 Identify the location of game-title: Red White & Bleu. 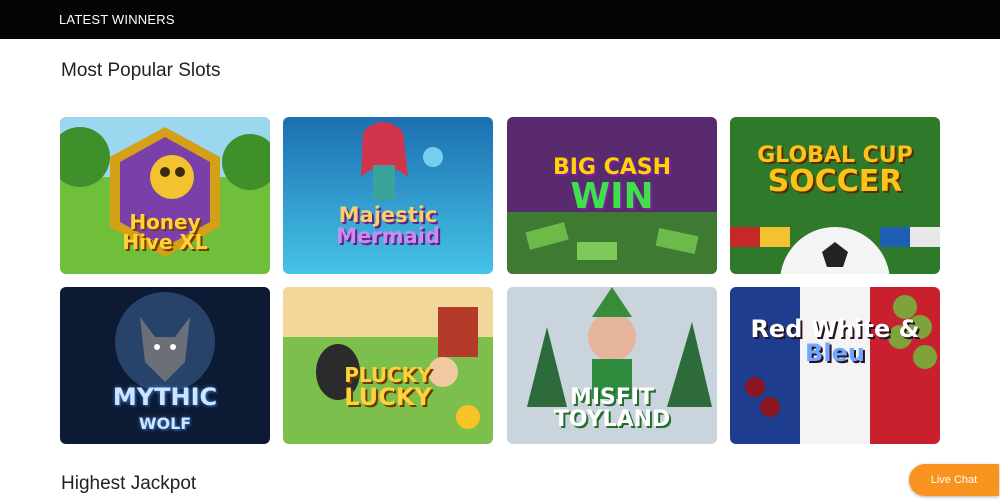
(835, 341).